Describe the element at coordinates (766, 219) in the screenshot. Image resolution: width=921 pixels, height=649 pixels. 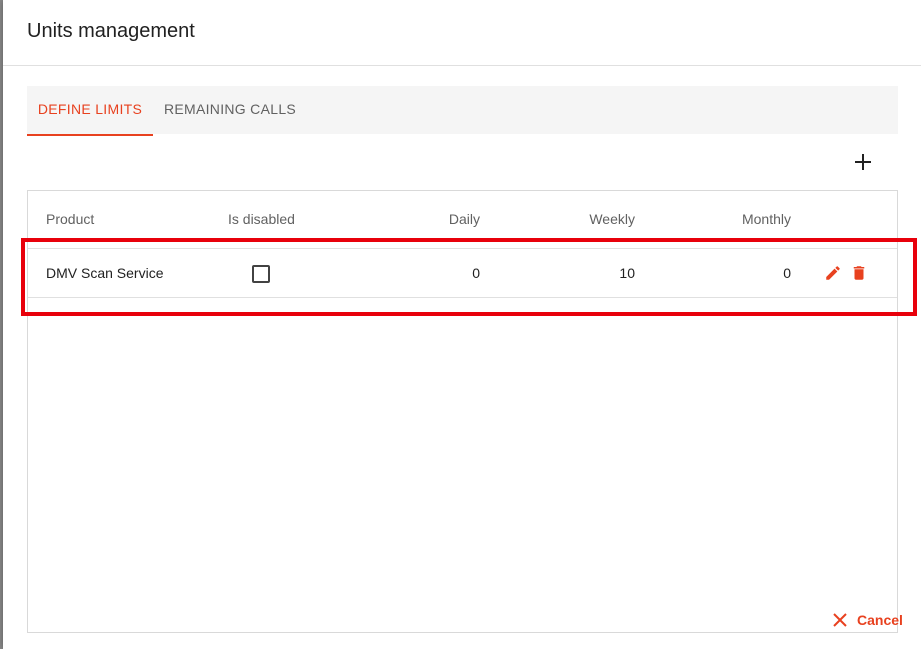
I see `column-header-monthly: Monthly` at that location.